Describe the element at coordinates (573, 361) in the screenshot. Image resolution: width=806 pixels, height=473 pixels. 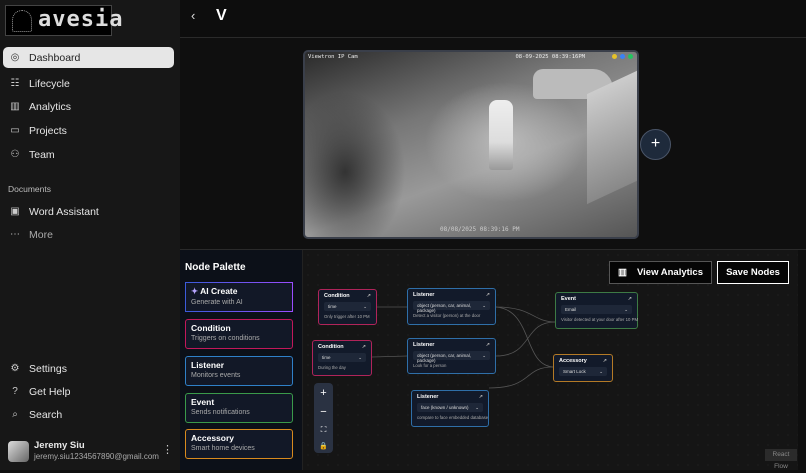
I see `node-title: Accessory` at that location.